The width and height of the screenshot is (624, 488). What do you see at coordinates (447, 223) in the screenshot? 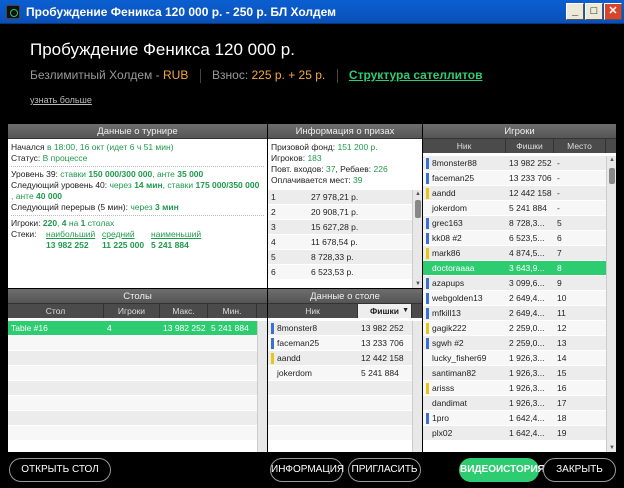
I see `player-nick: grec163` at bounding box center [447, 223].